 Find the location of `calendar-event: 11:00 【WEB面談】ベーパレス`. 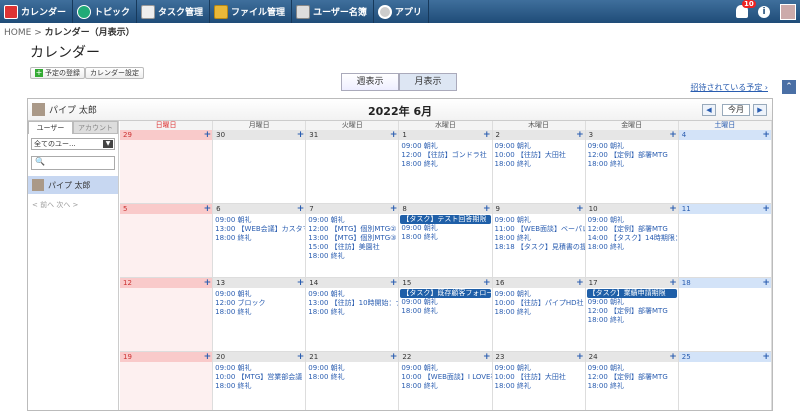

calendar-event: 11:00 【WEB面談】ベーパレス is located at coordinates (539, 229).